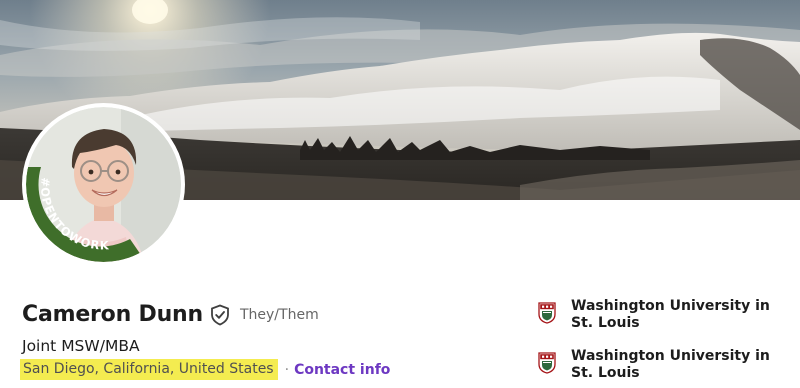 The width and height of the screenshot is (800, 388). What do you see at coordinates (81, 346) in the screenshot?
I see `profile-headline: Joint MSW/MBA` at bounding box center [81, 346].